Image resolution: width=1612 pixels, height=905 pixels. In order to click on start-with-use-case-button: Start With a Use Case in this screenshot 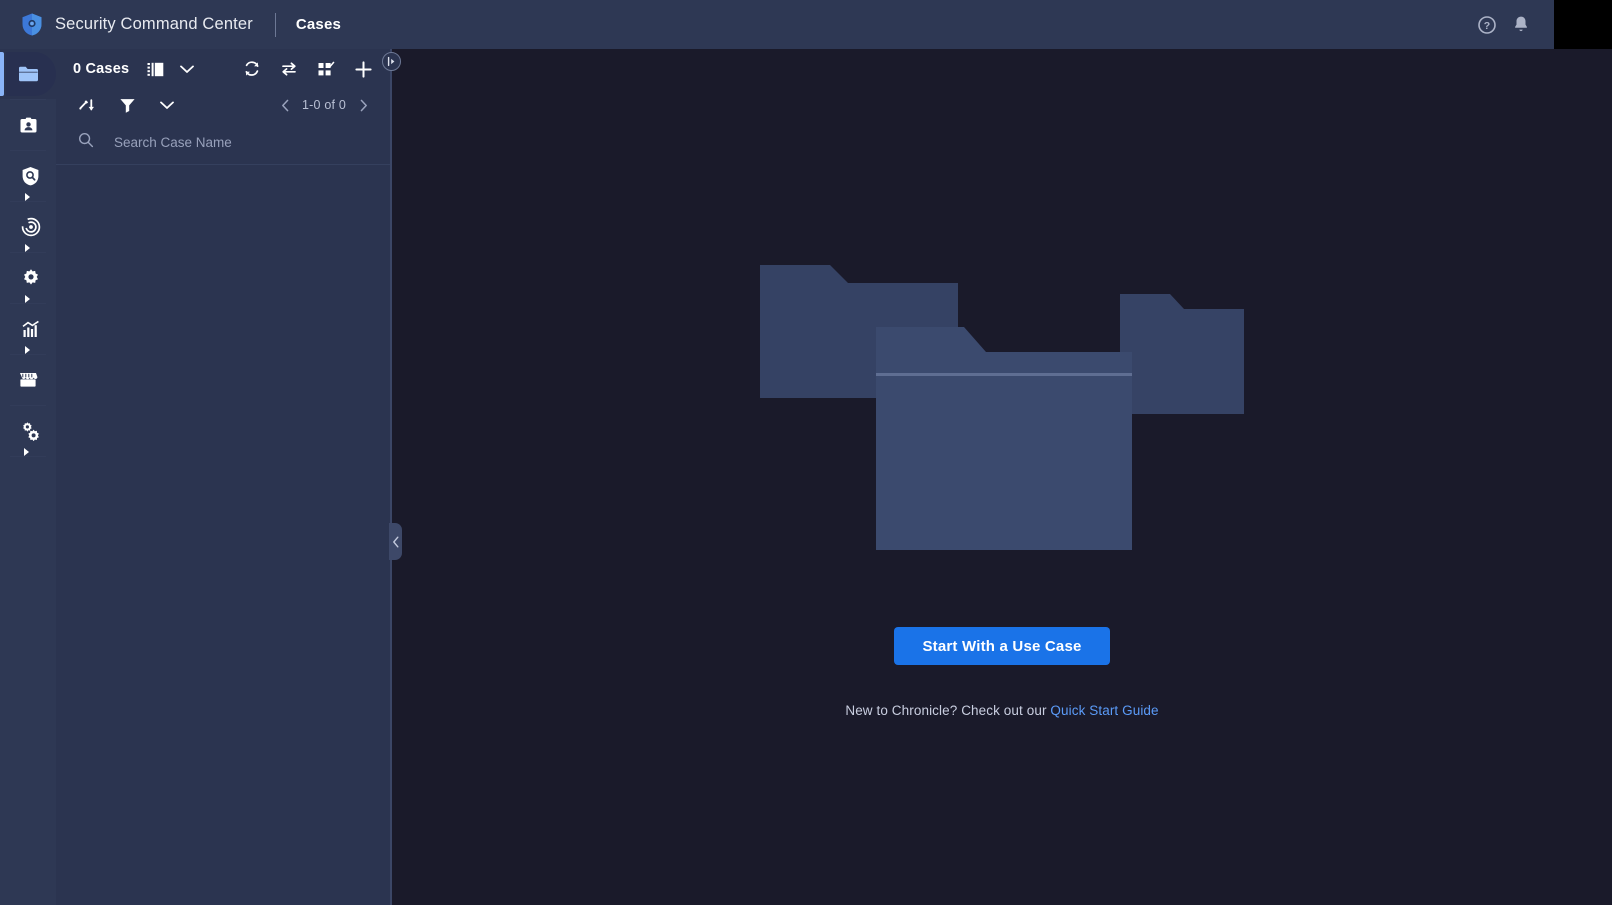, I will do `click(1002, 646)`.